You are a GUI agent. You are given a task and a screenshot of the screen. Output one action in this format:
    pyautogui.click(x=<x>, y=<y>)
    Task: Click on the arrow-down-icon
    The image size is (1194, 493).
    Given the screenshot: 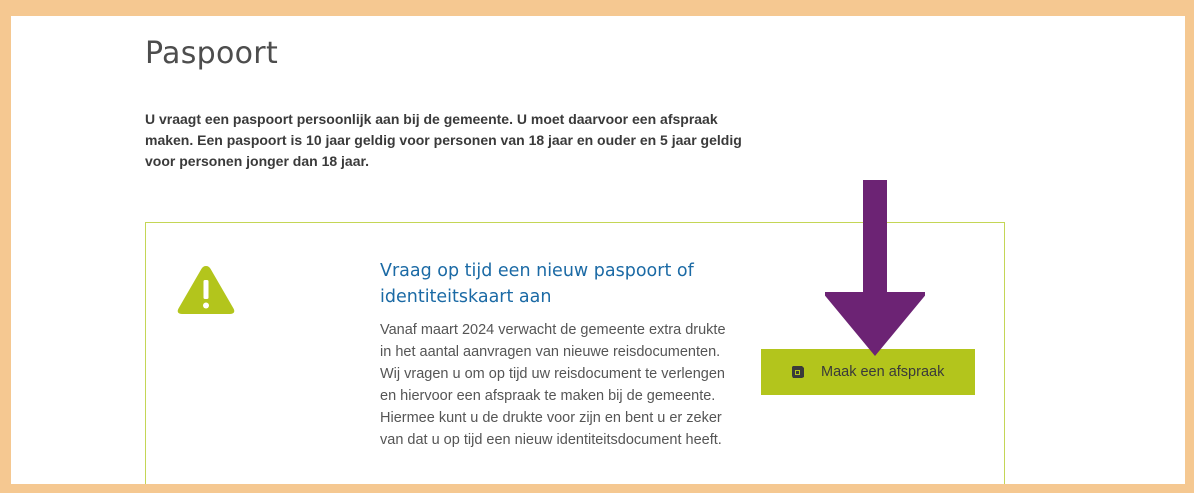 What is the action you would take?
    pyautogui.click(x=875, y=268)
    